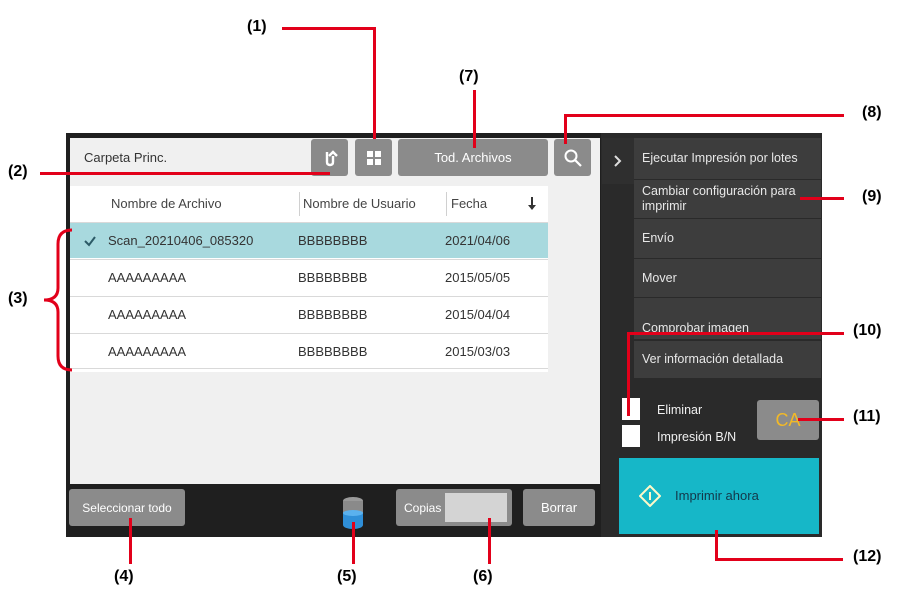  I want to click on table-row: AAAAAAAAA BBBBBBBB 2015/05/05, so click(309, 277).